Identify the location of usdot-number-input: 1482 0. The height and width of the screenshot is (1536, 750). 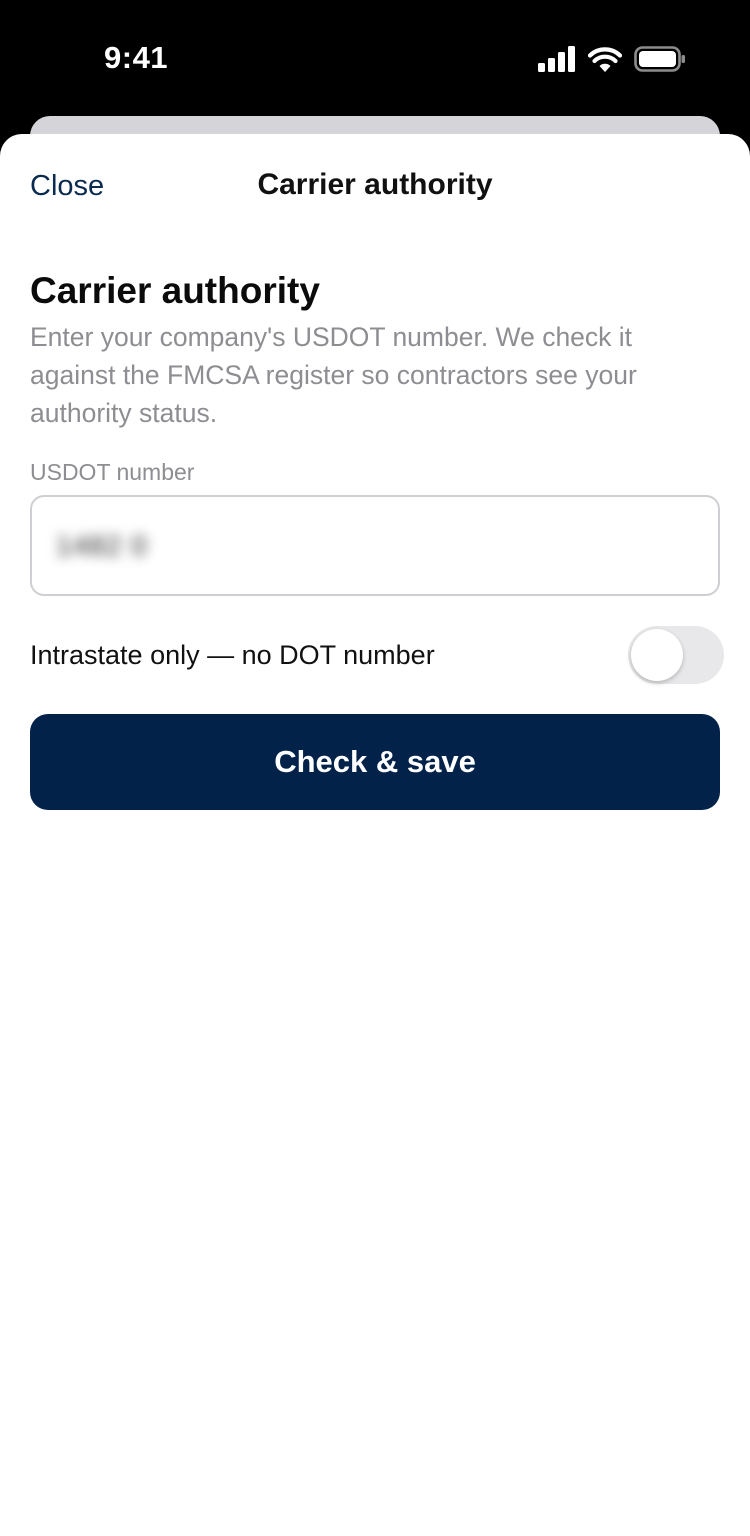
(375, 545).